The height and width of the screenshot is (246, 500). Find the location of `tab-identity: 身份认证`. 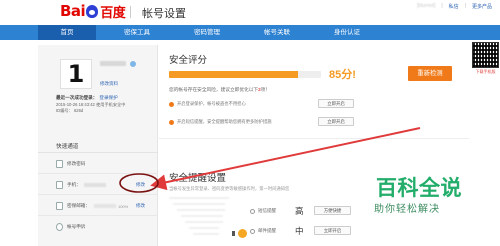

tab-identity: 身份认证 is located at coordinates (347, 32).